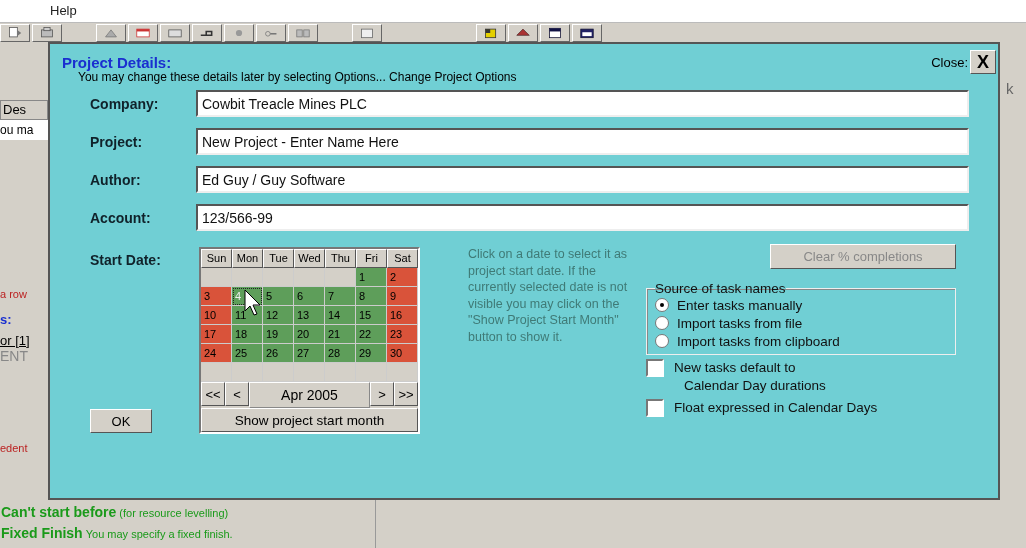 This screenshot has height=548, width=1026. I want to click on calendar-day: 15, so click(371, 315).